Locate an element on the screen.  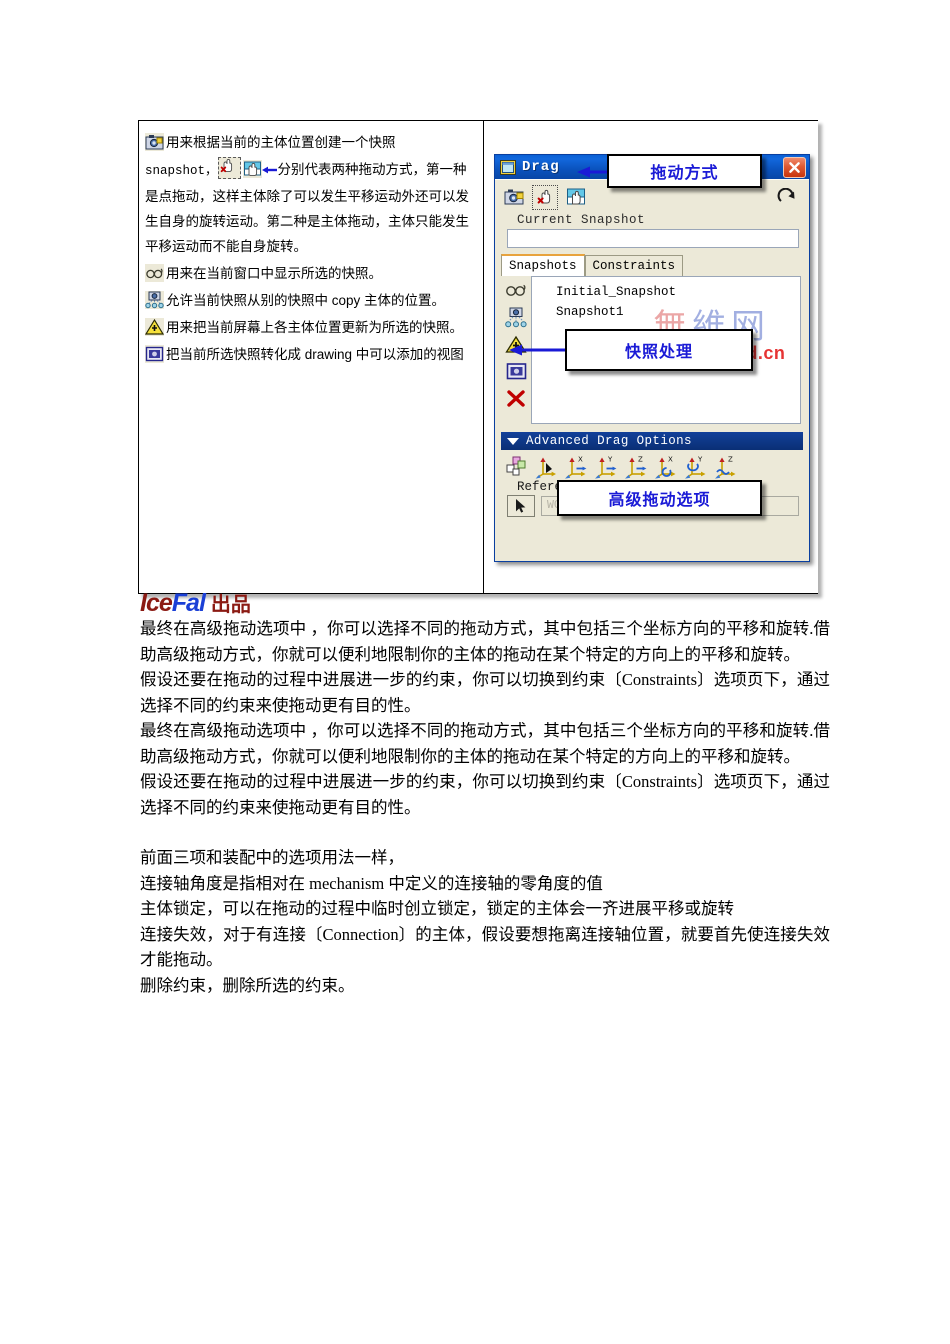
camera-snapshot-icon is located at coordinates (154, 142).